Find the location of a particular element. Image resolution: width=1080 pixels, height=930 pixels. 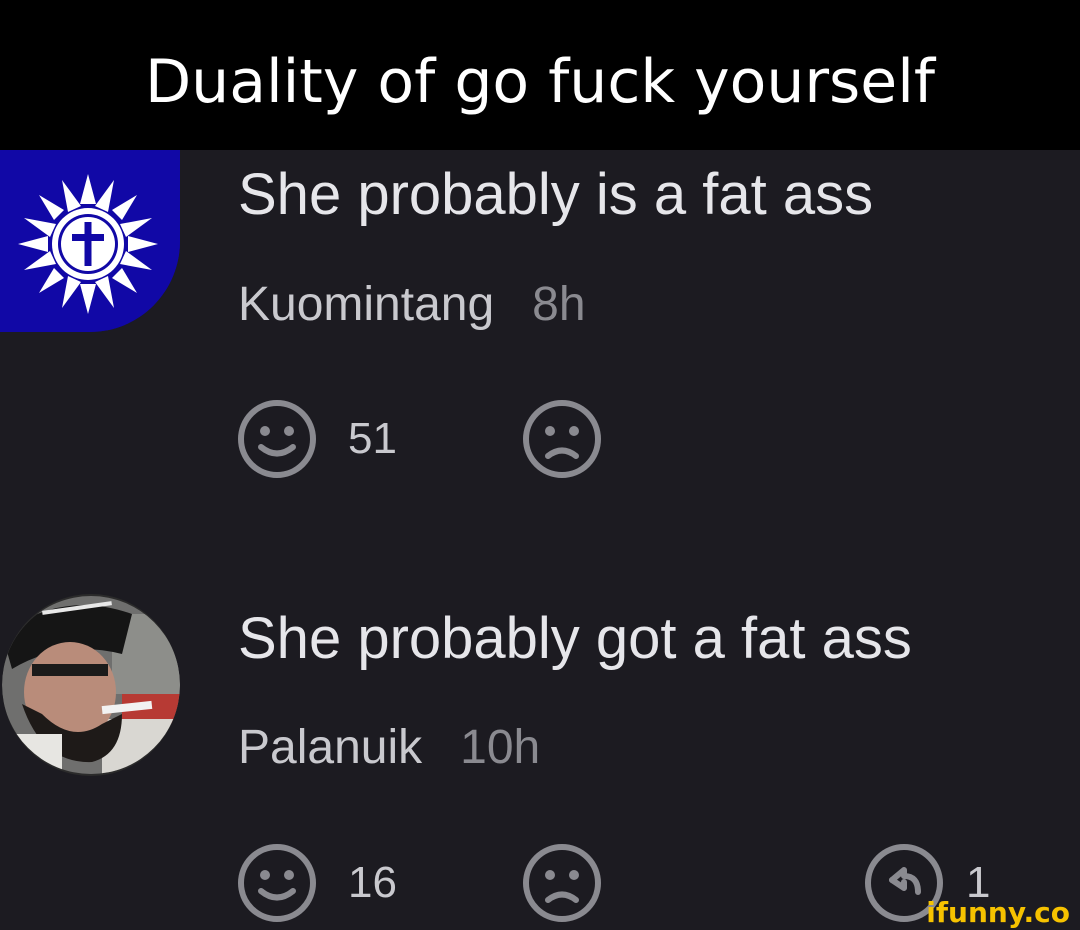

comment-username: Palanuik is located at coordinates (330, 747).